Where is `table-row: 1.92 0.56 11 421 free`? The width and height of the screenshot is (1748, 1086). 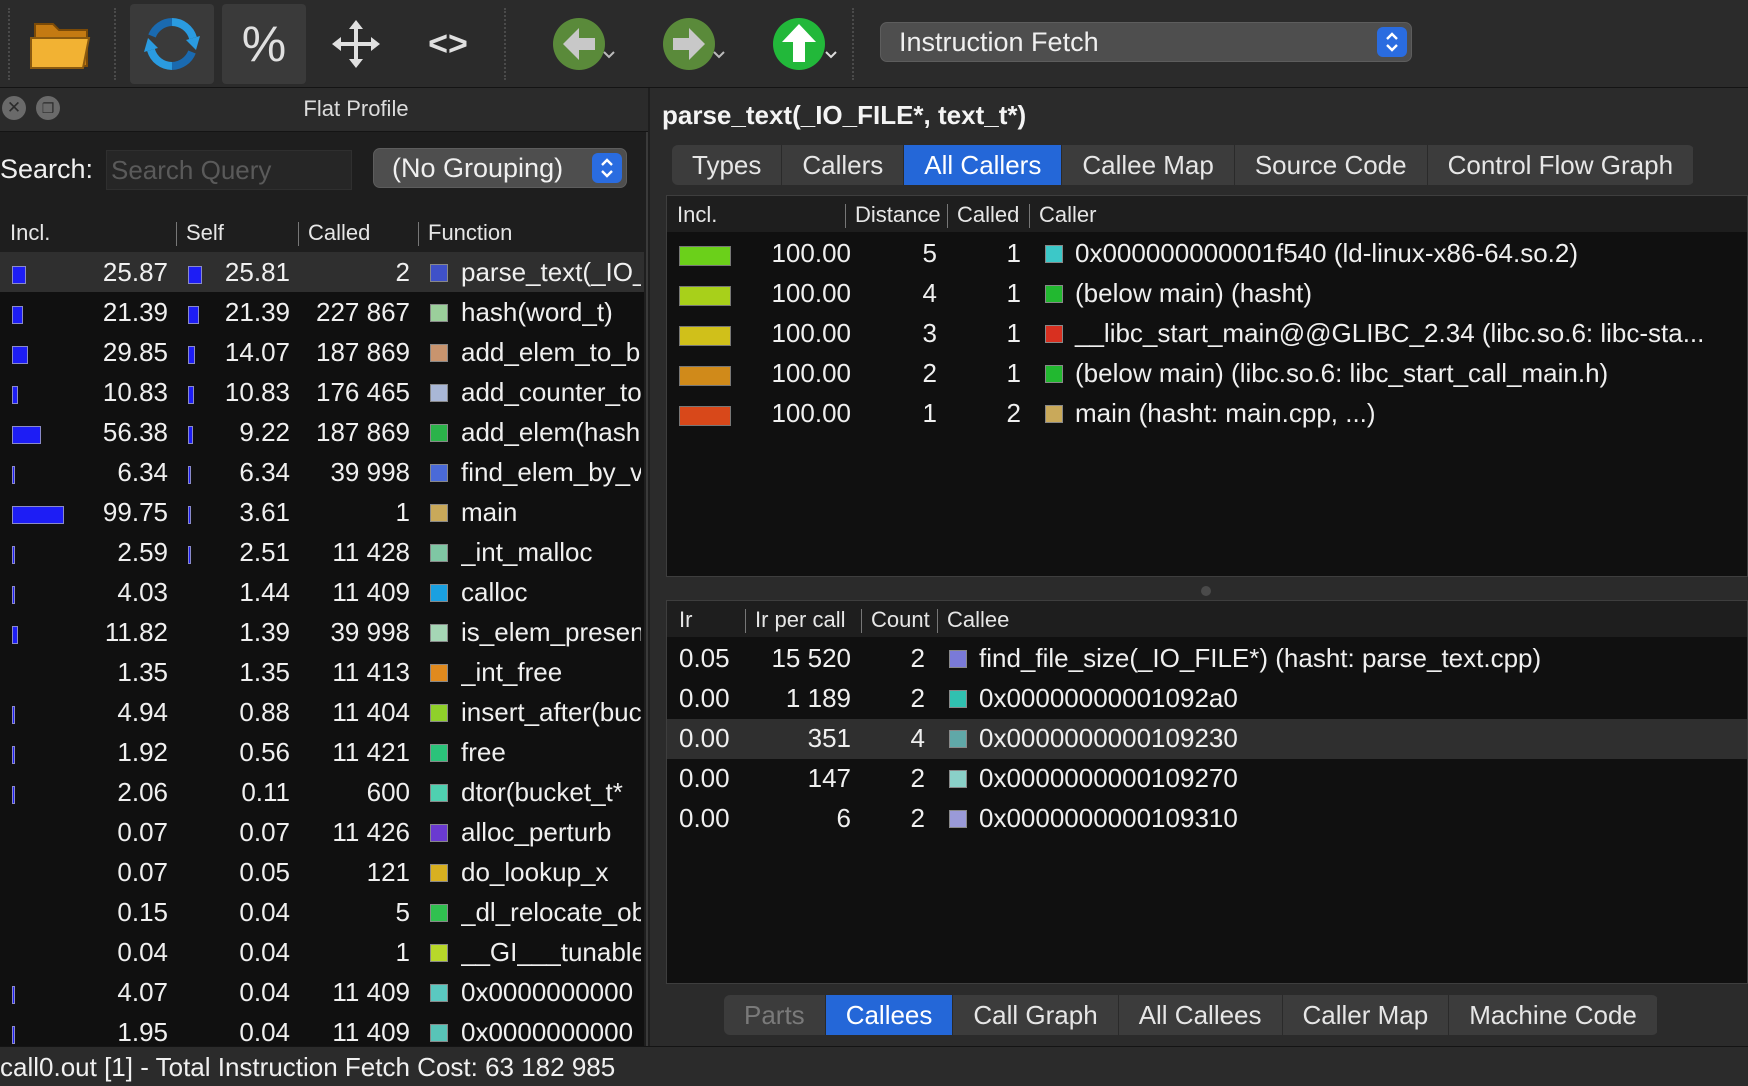
table-row: 1.92 0.56 11 421 free is located at coordinates (322, 752).